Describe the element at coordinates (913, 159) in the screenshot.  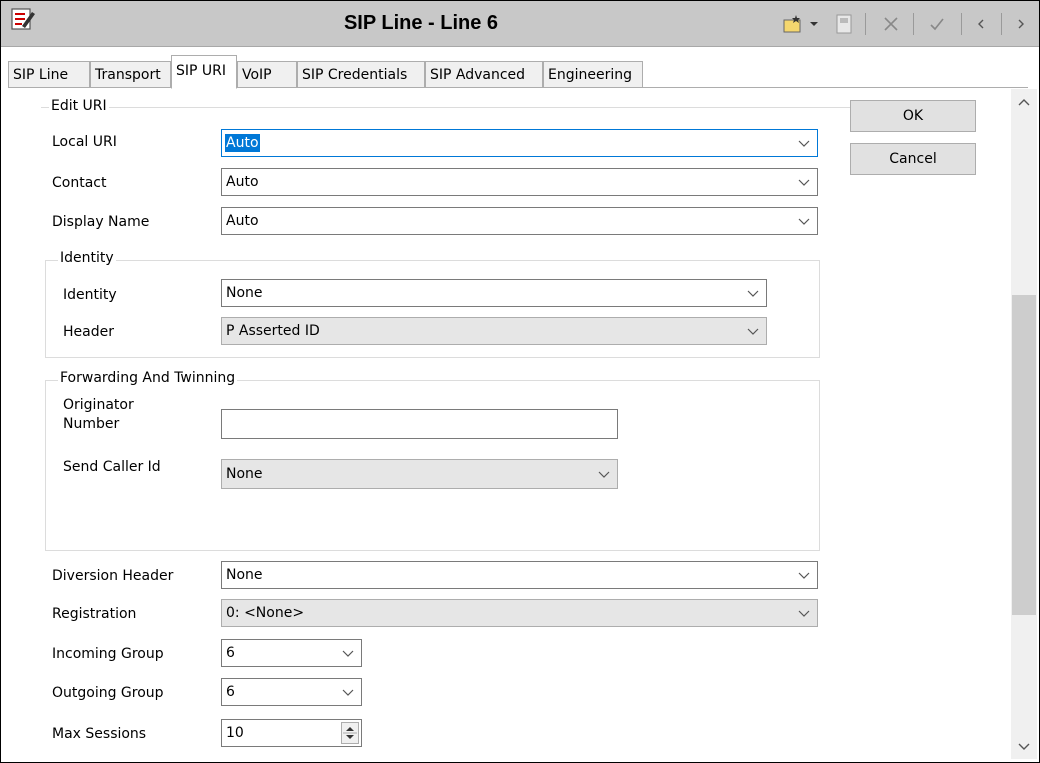
I see `cancel-button: Cancel` at that location.